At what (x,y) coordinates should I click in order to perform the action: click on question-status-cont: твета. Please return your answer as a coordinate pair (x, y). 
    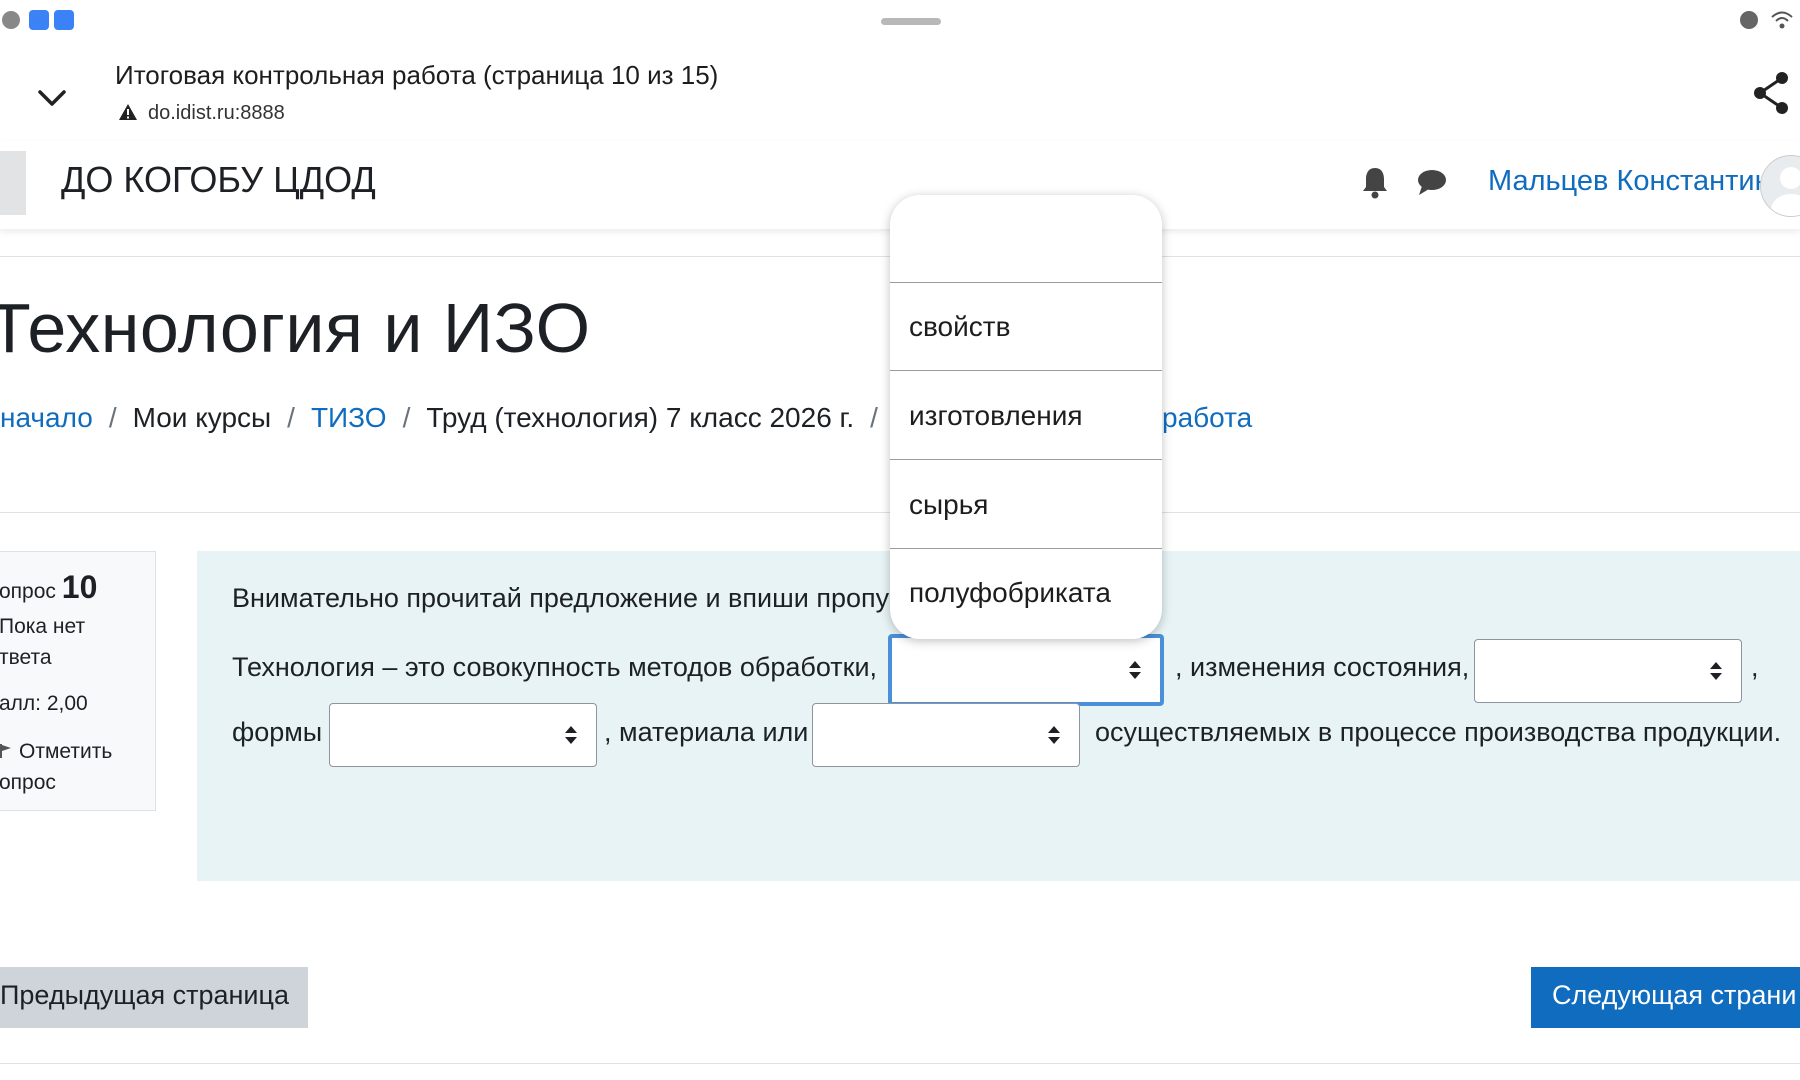
    Looking at the image, I should click on (26, 657).